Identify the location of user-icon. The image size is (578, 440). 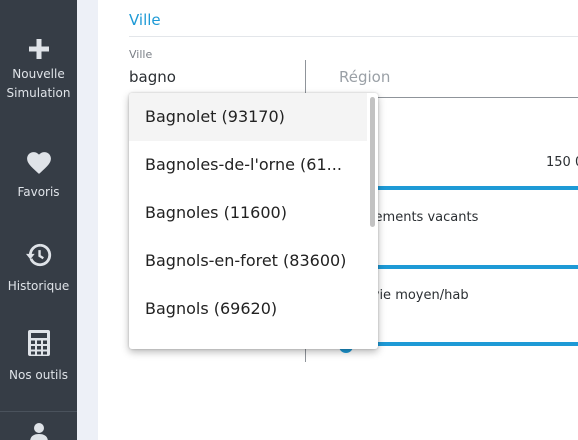
(38, 431).